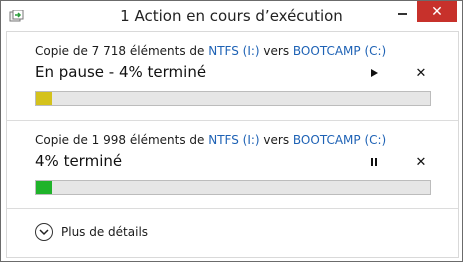  I want to click on minimize-icon, so click(402, 13).